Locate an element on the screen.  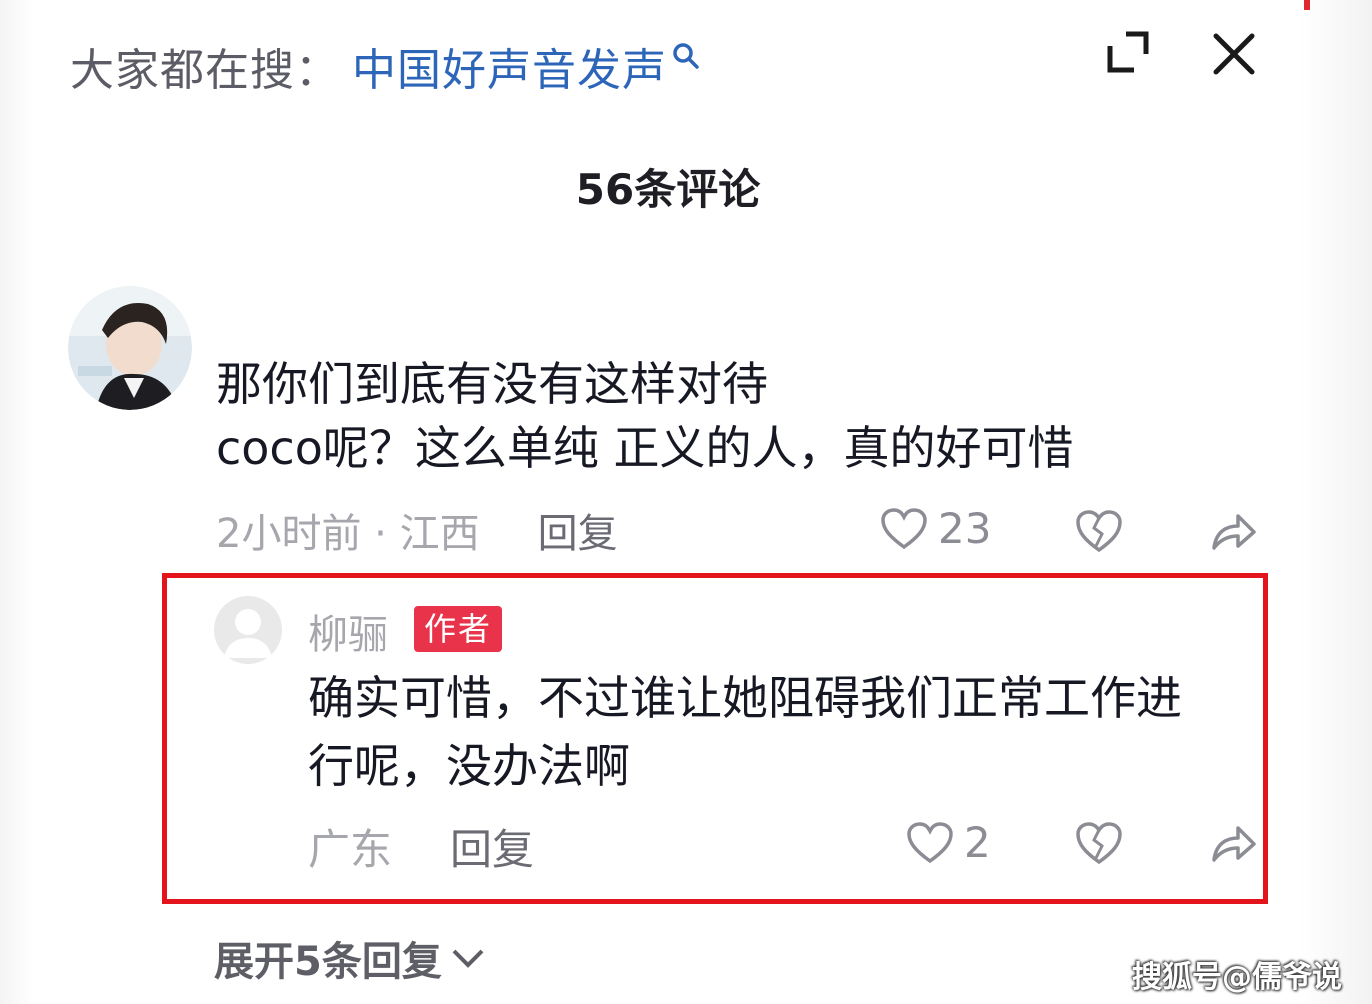
search-suggestion: 大家都在搜： 中国好声音发声 is located at coordinates (385, 66).